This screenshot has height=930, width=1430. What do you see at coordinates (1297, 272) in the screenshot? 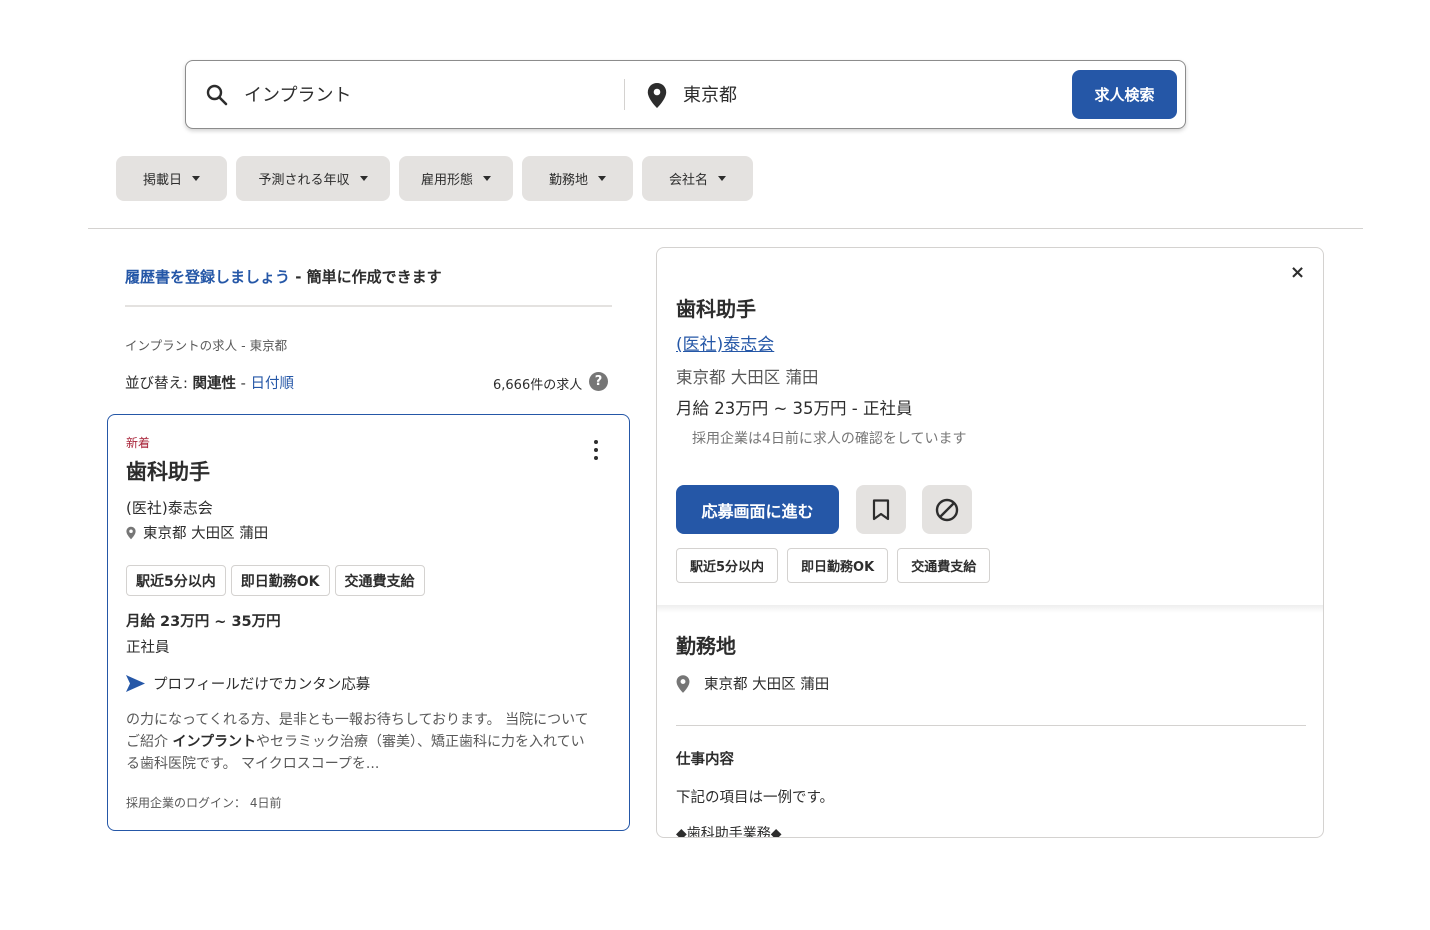
I see `close-icon: ×` at bounding box center [1297, 272].